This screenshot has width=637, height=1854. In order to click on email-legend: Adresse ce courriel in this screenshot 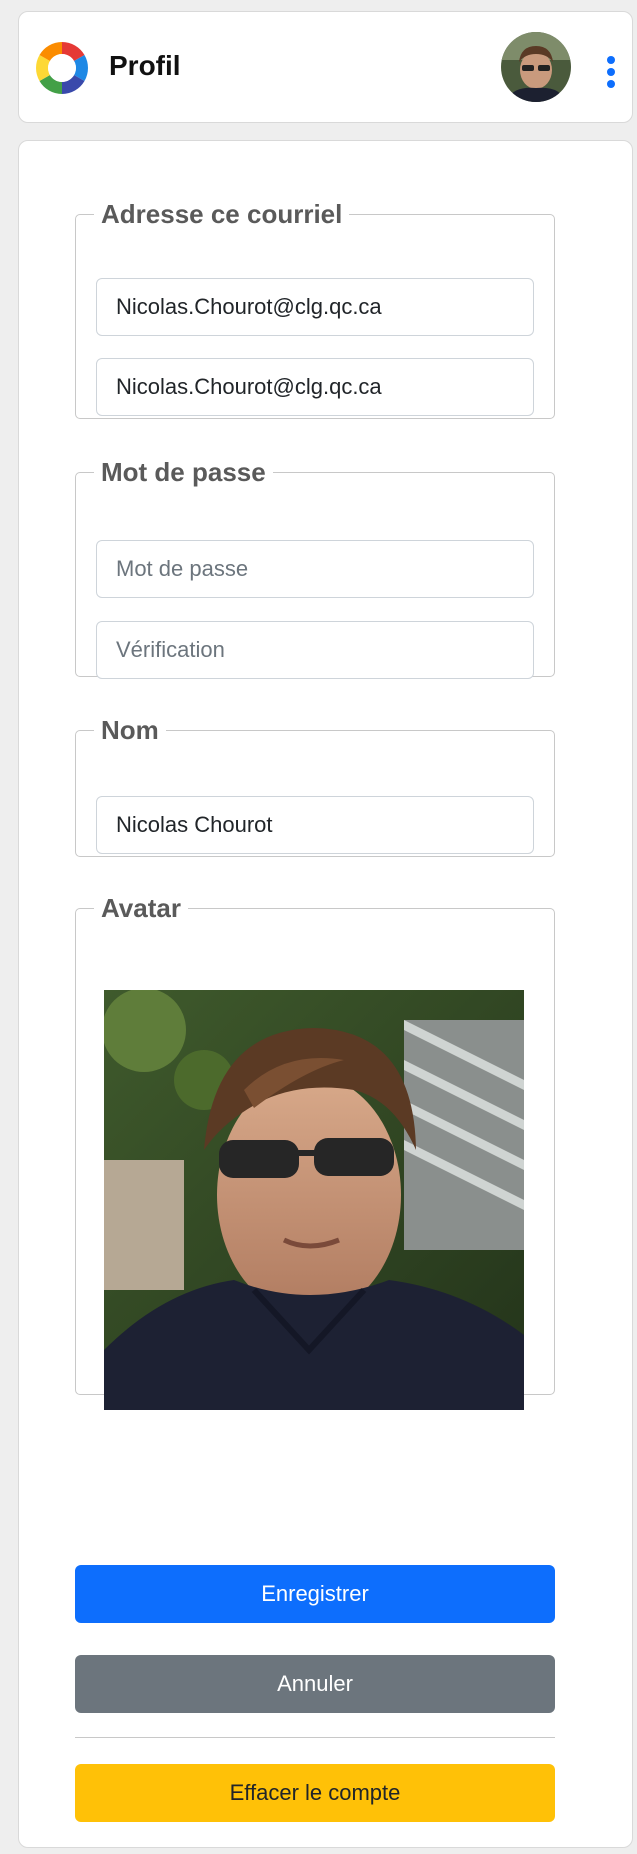, I will do `click(222, 214)`.